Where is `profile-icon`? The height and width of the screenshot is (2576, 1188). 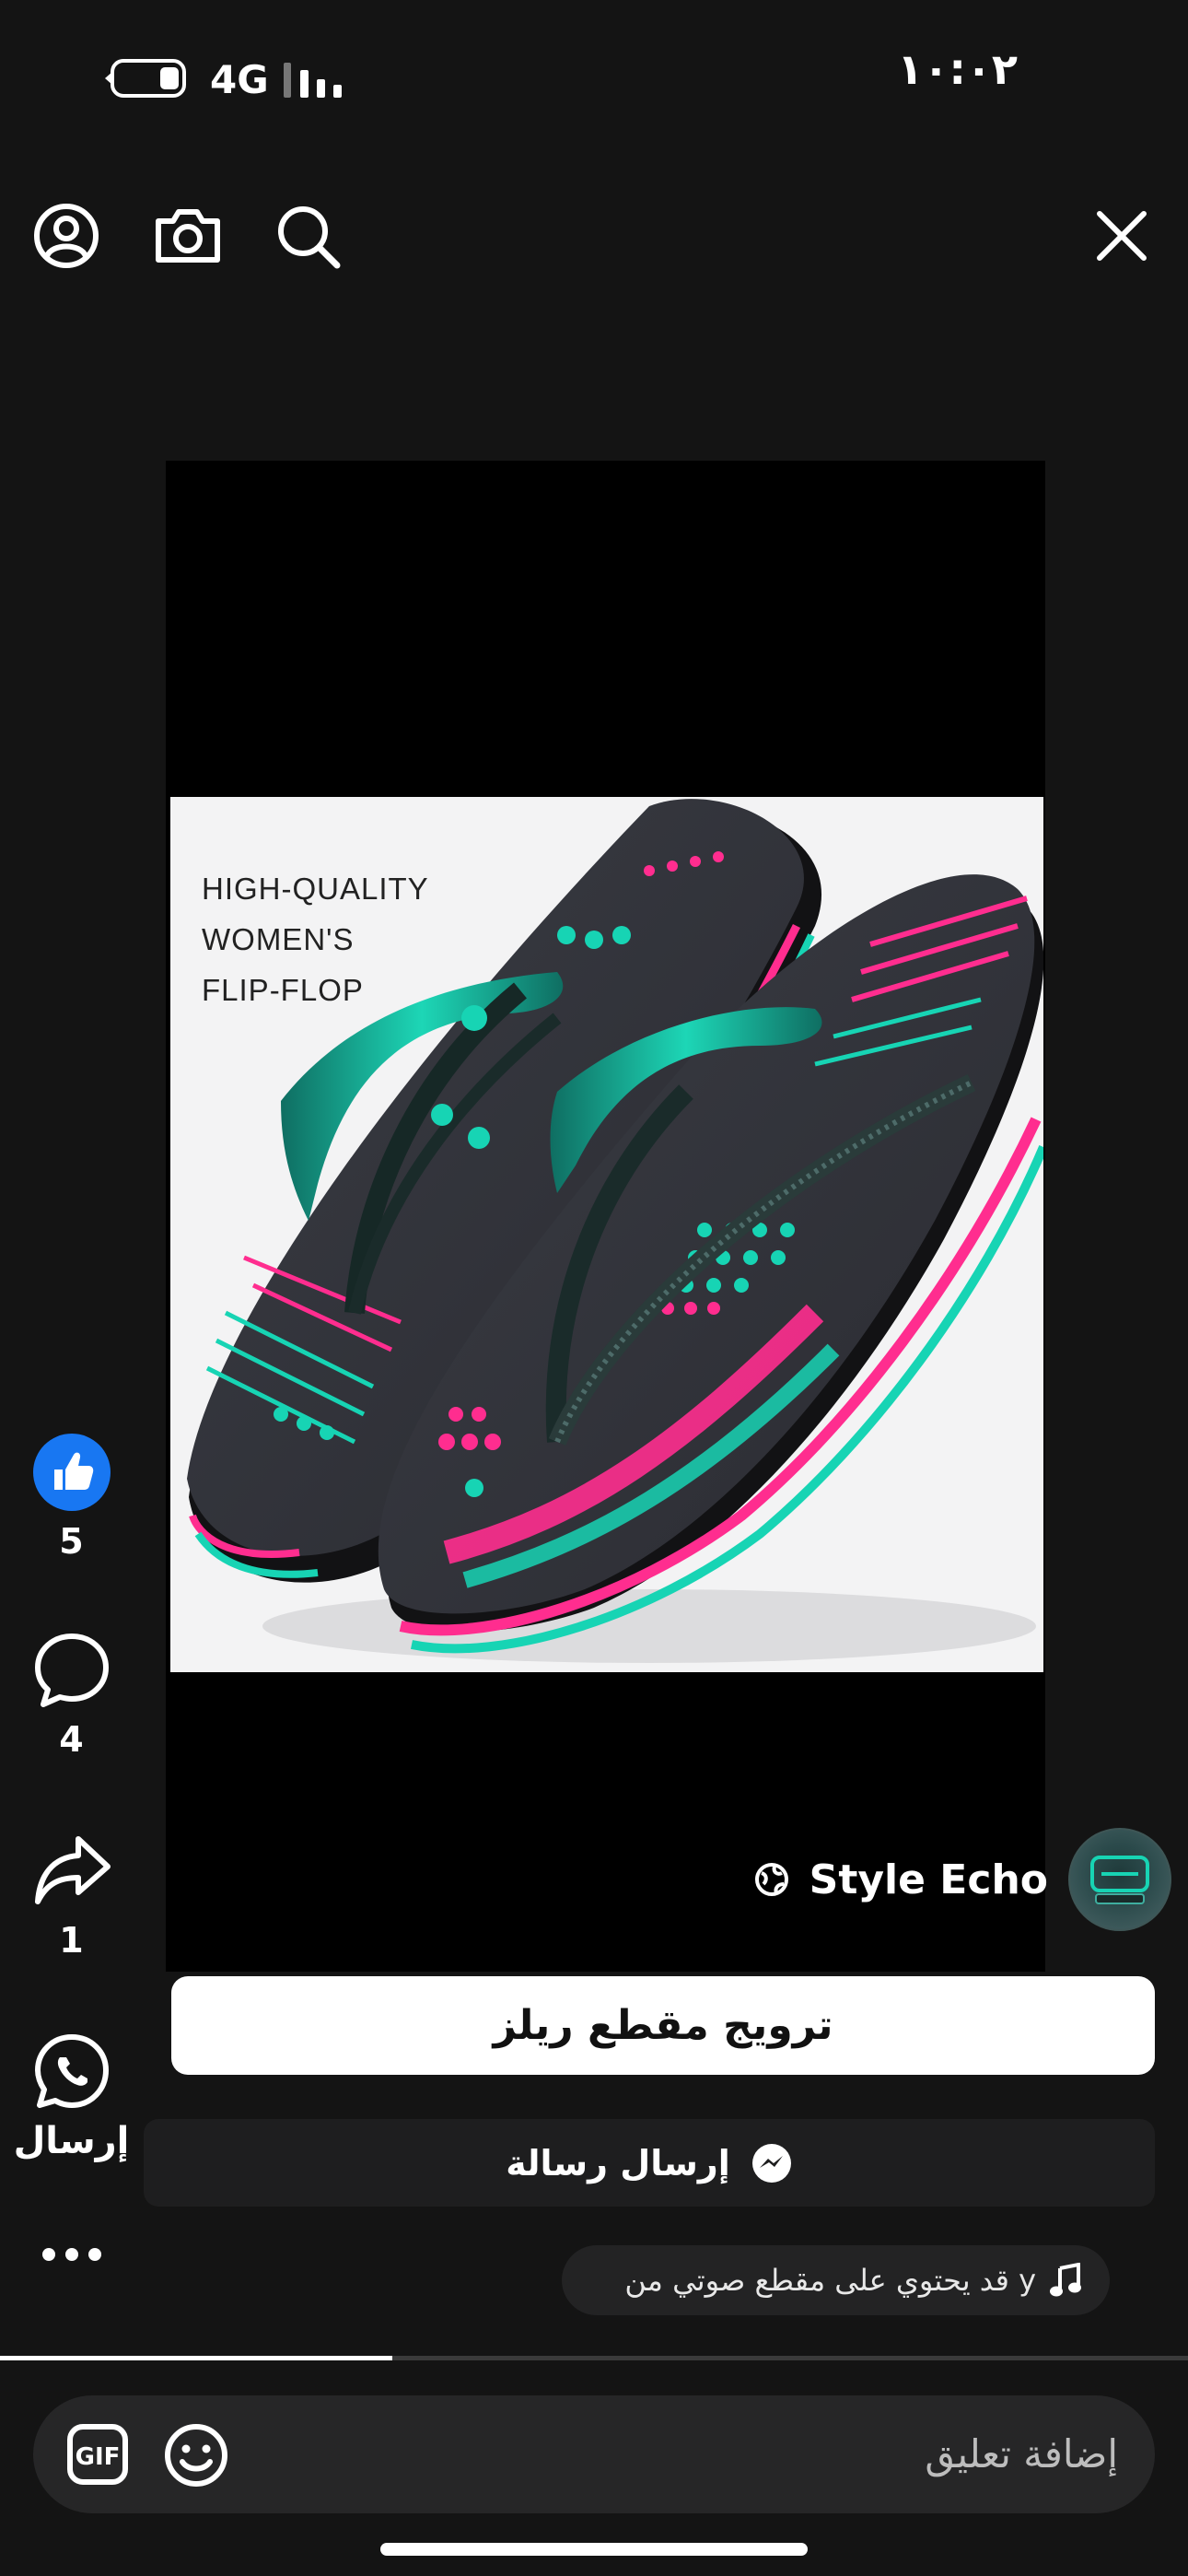
profile-icon is located at coordinates (66, 236).